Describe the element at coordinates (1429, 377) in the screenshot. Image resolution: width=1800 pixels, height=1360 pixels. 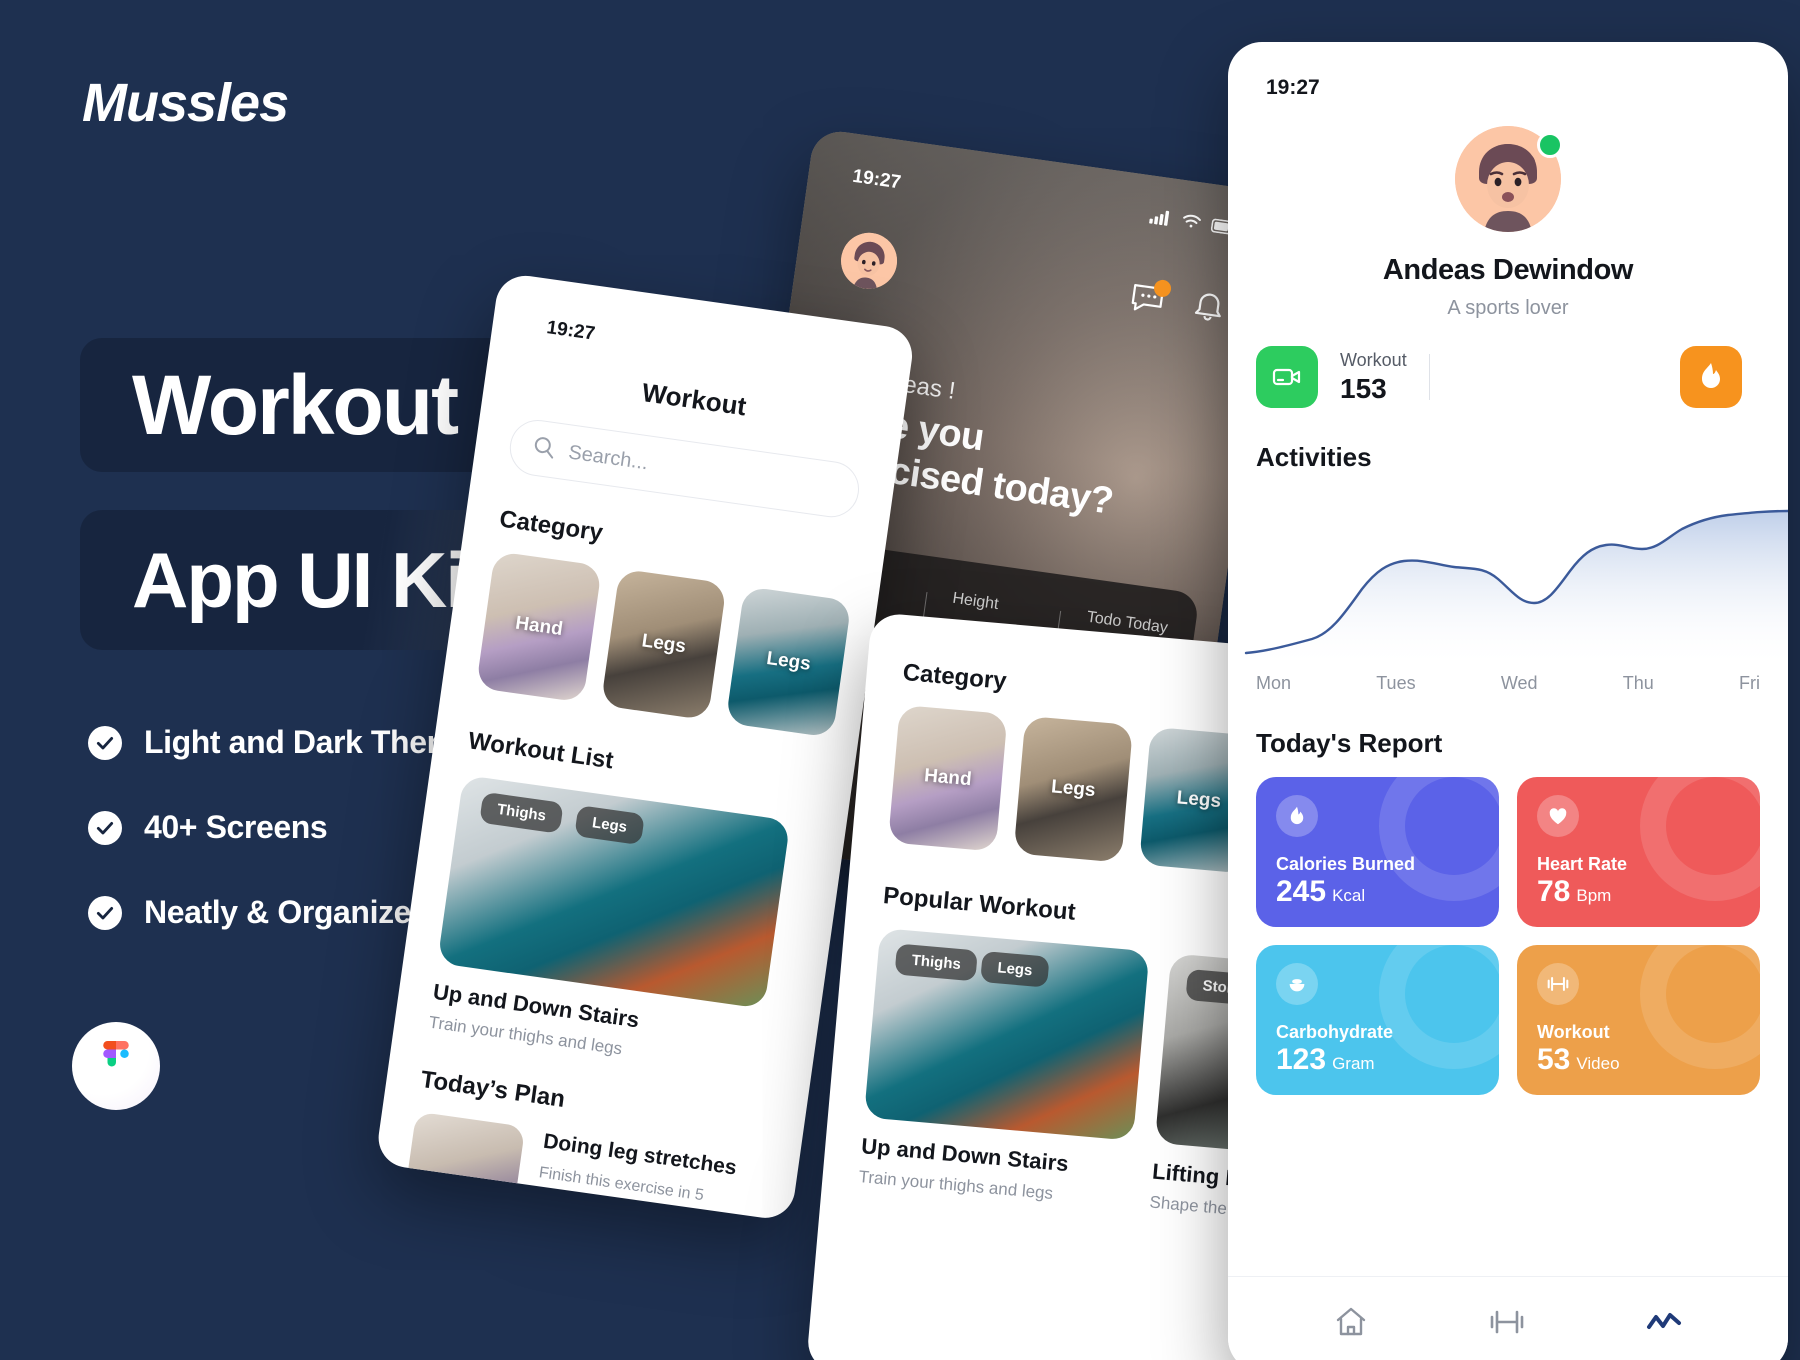
I see `divider` at that location.